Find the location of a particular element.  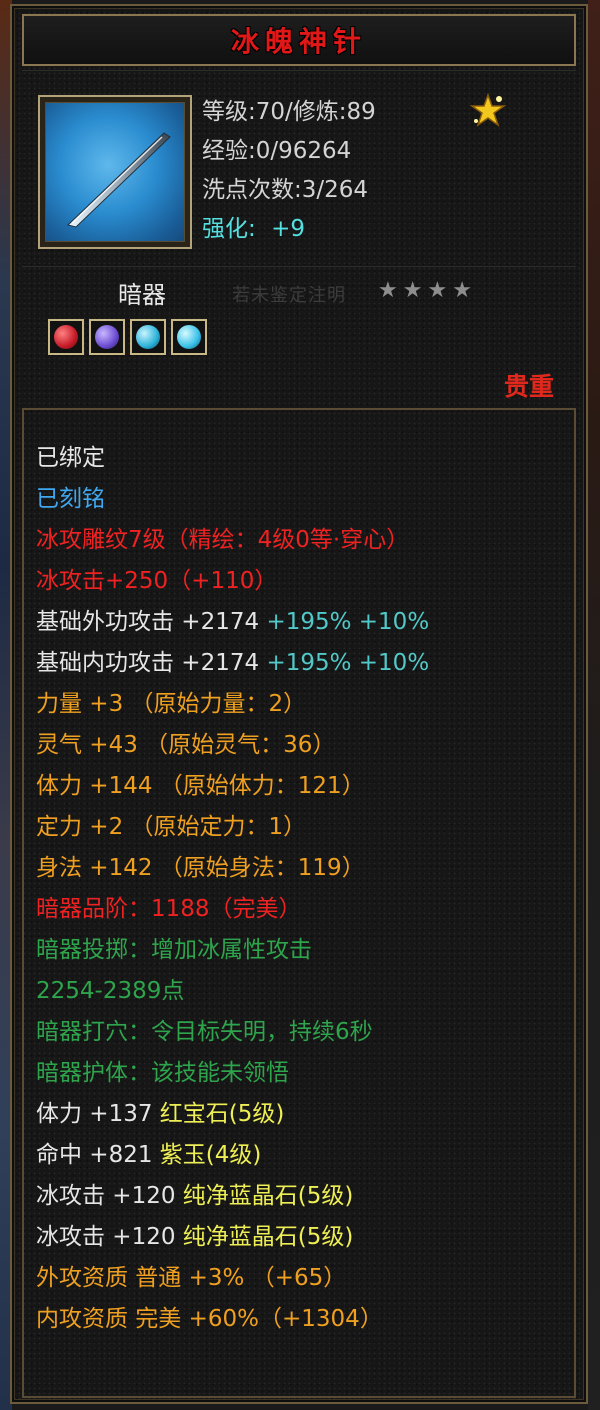

faded-note: 若未鉴定注明 is located at coordinates (289, 295).